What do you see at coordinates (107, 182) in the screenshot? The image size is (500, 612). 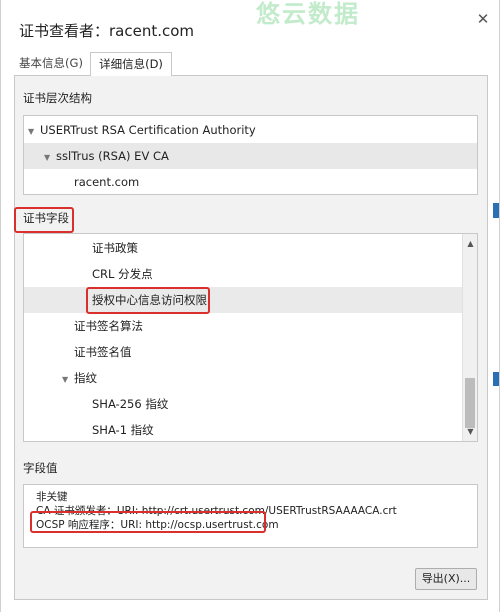 I see `hierarchy-item-label: racent.com` at bounding box center [107, 182].